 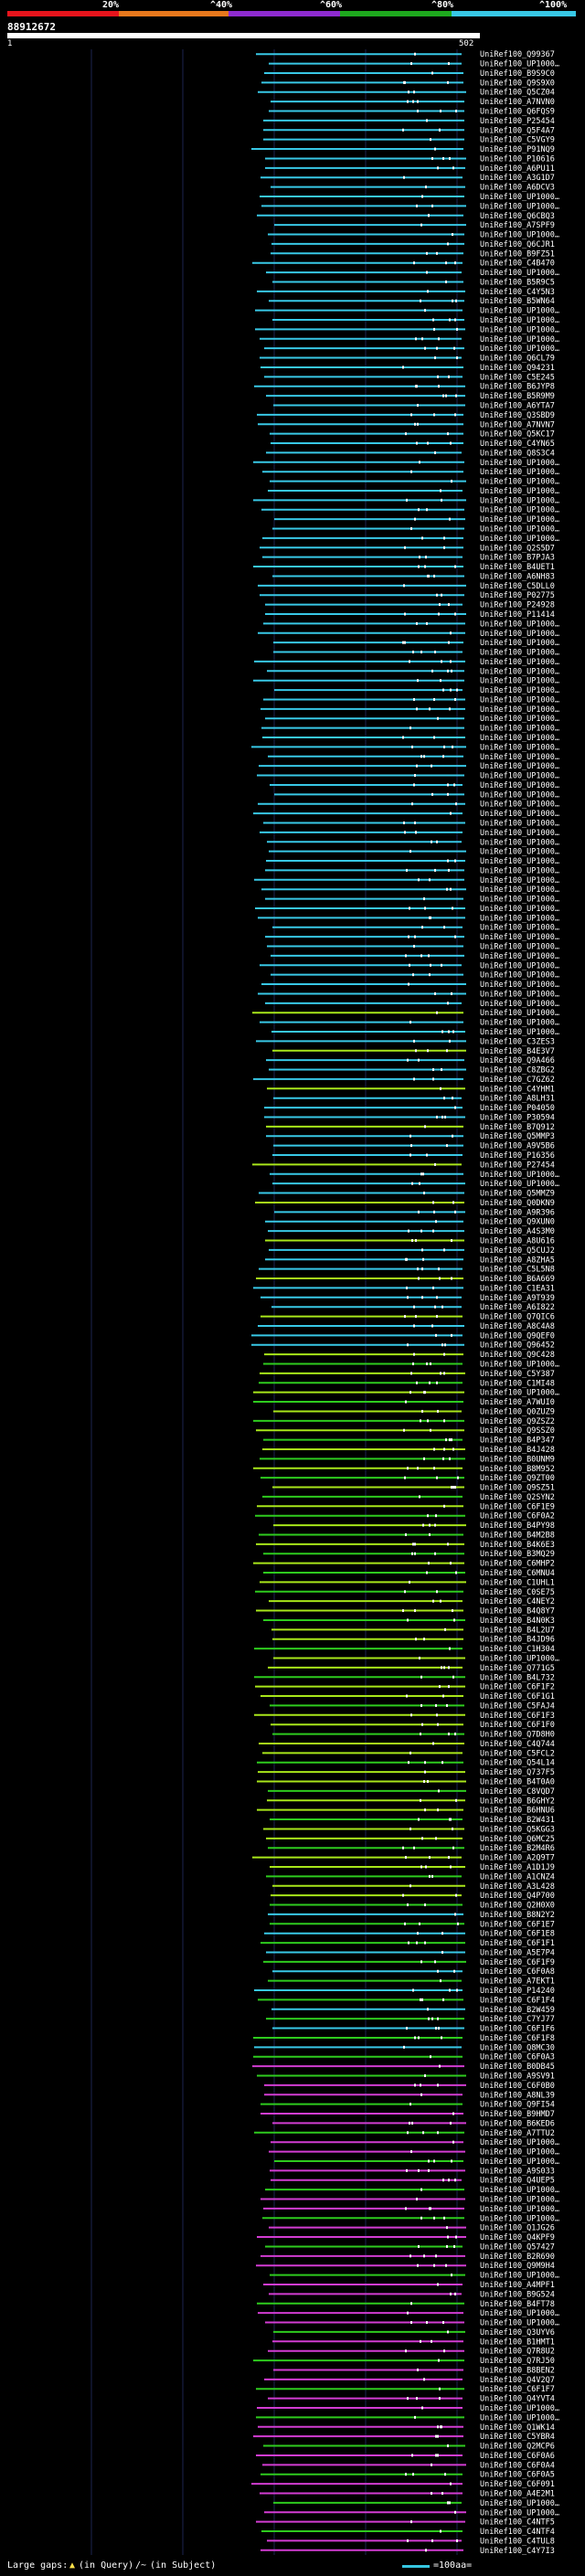 What do you see at coordinates (517, 1621) in the screenshot?
I see `hit-id-label: UniRef100_B4N0K3` at bounding box center [517, 1621].